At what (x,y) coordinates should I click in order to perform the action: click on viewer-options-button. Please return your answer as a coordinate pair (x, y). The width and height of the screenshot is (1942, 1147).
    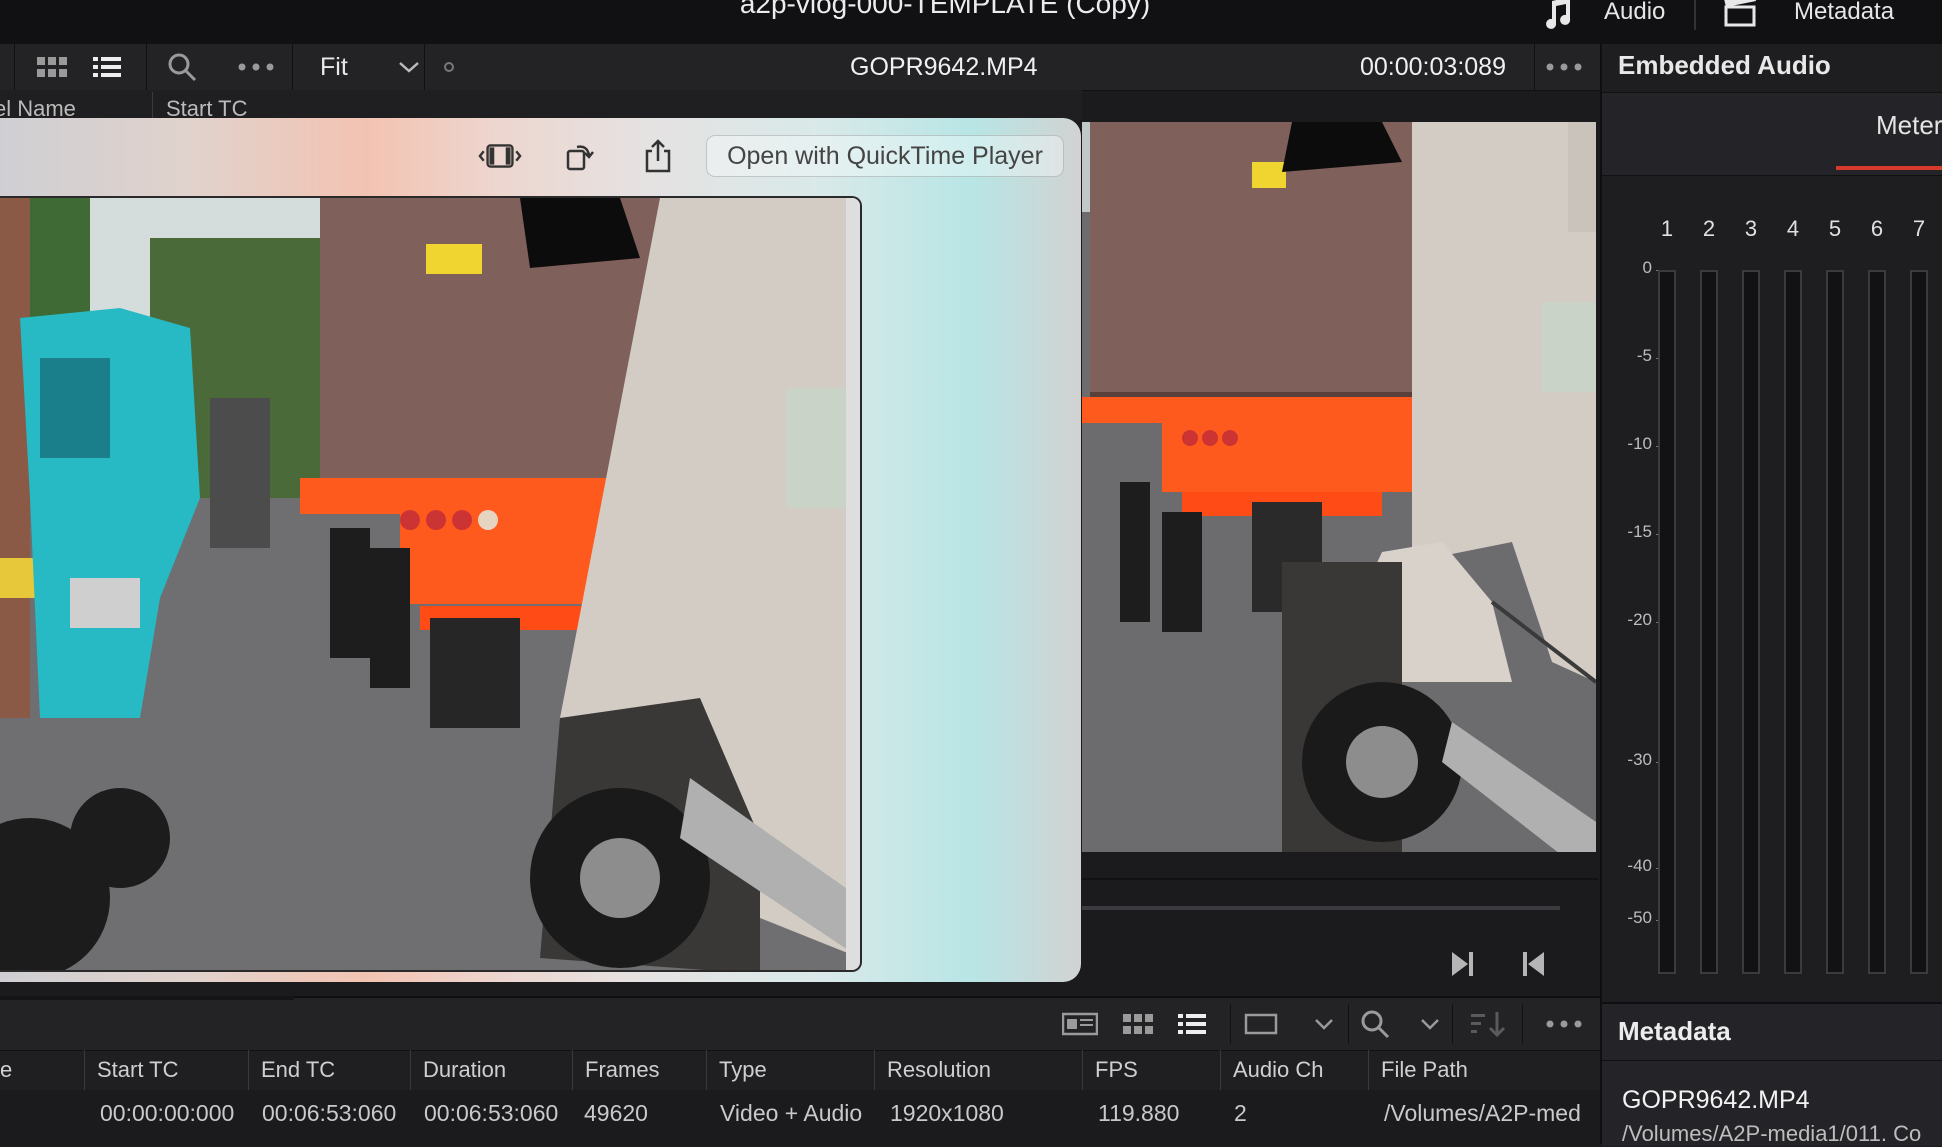
    Looking at the image, I should click on (1564, 67).